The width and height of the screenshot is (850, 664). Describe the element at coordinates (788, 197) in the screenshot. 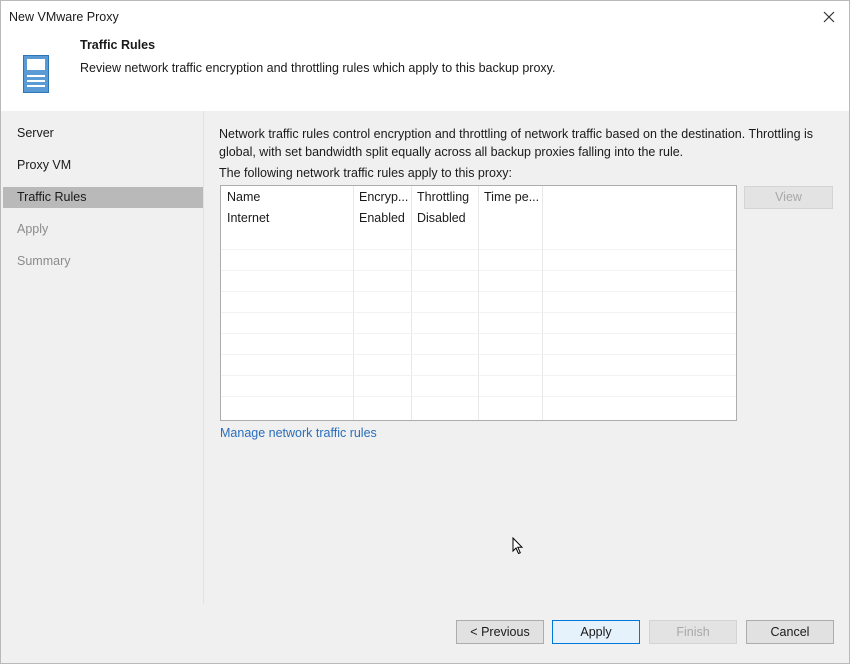

I see `view-button: View` at that location.